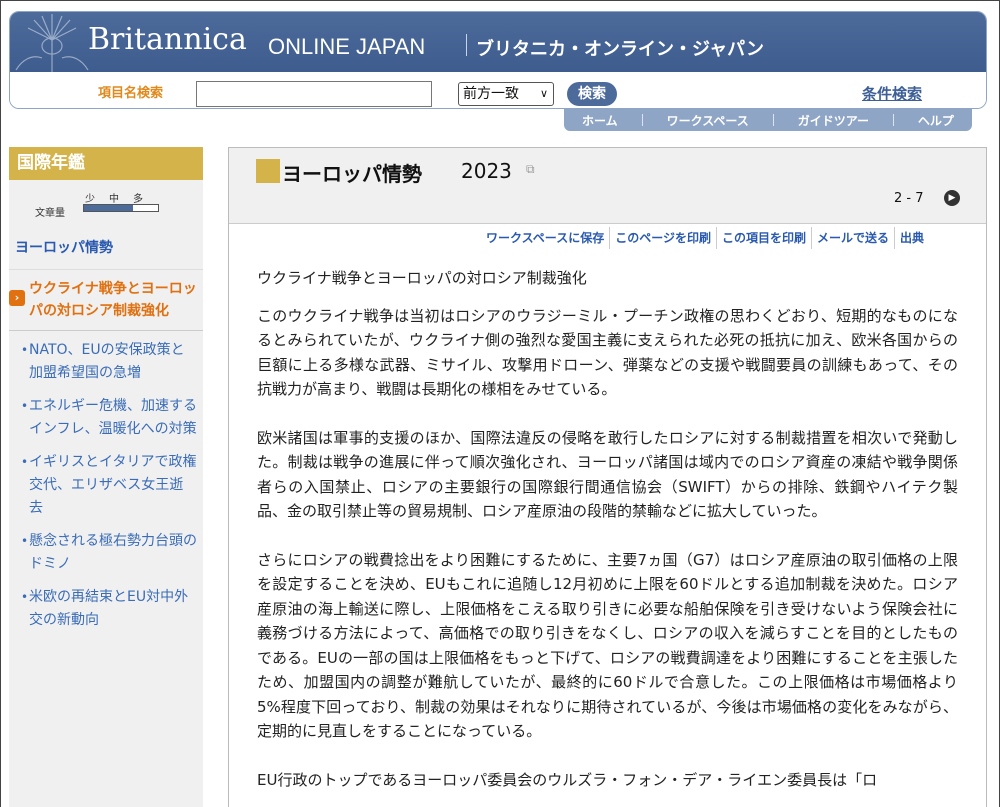  I want to click on sidebar-item: • イギリスとイタリアで政権交代、エリザベス女王逝去, so click(106, 490).